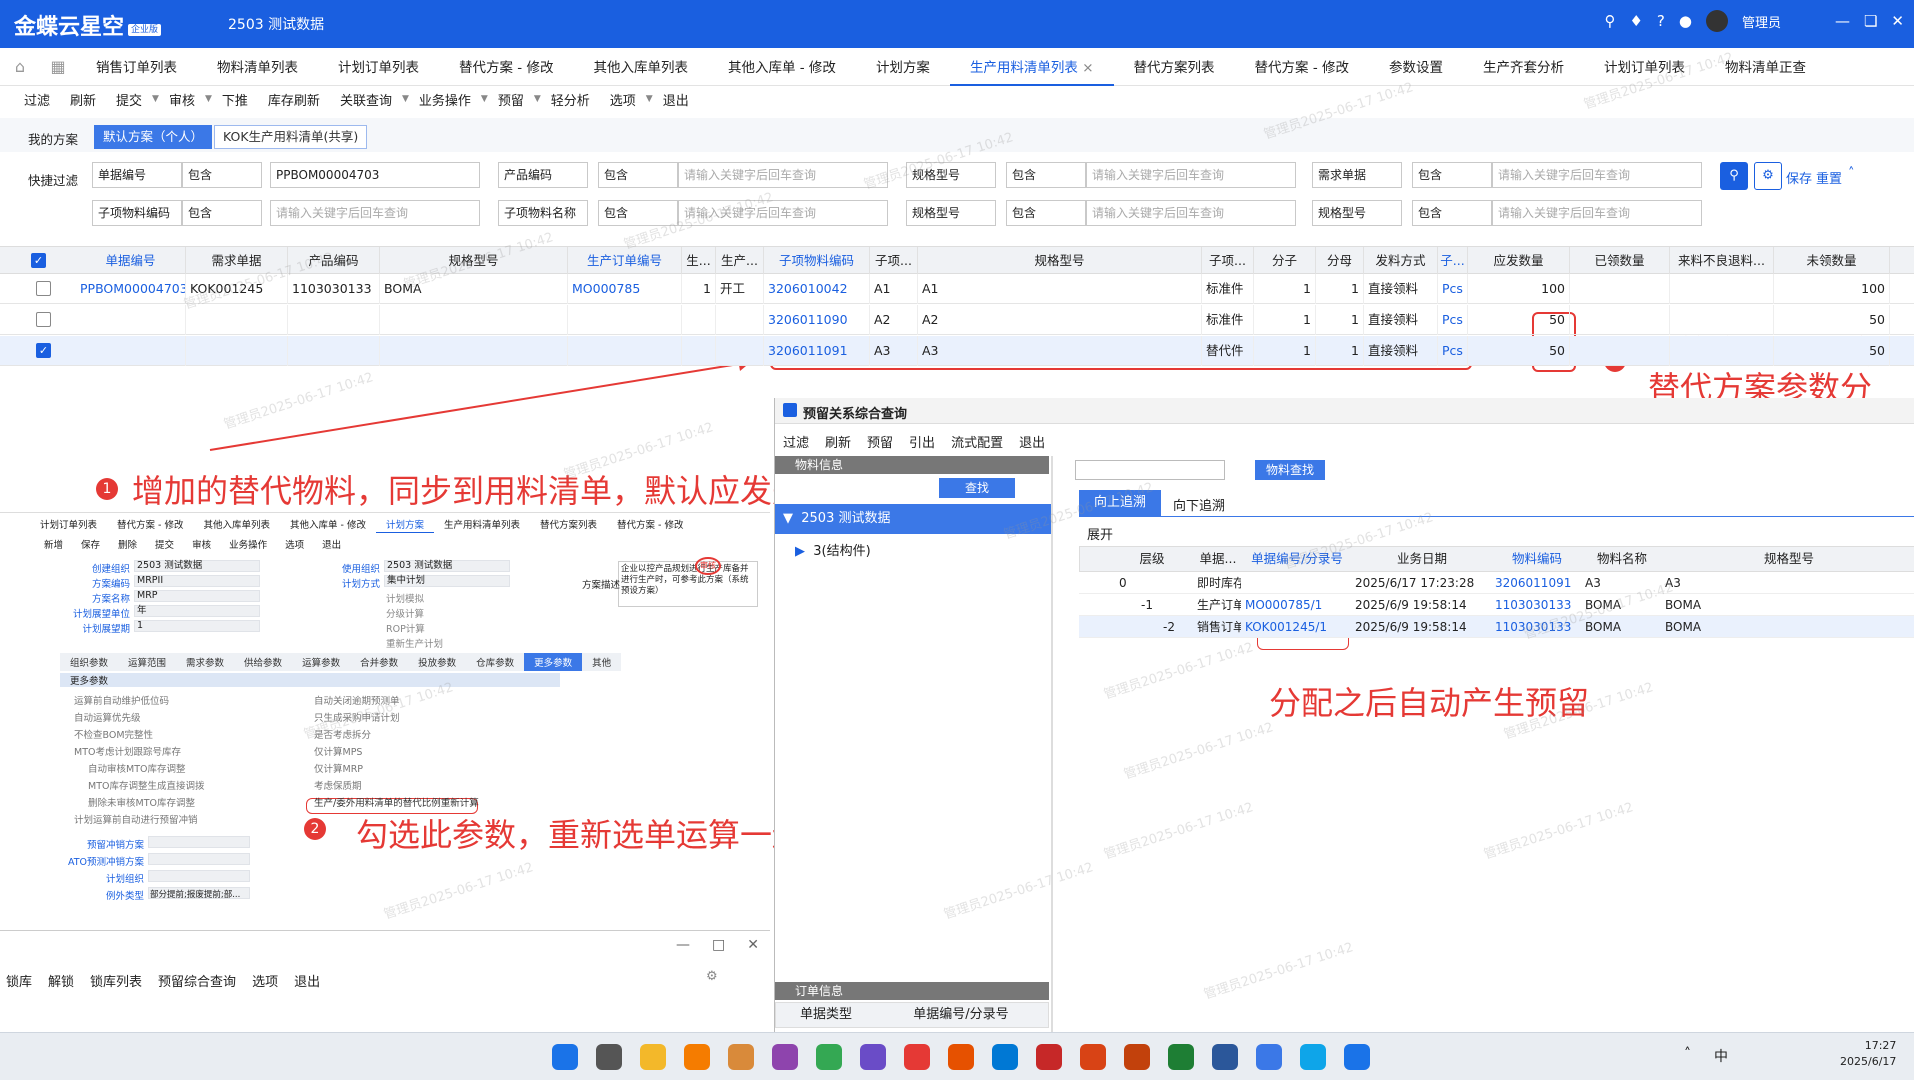 This screenshot has width=1914, height=1080. I want to click on grid-col-header: 发料方式, so click(1401, 261).